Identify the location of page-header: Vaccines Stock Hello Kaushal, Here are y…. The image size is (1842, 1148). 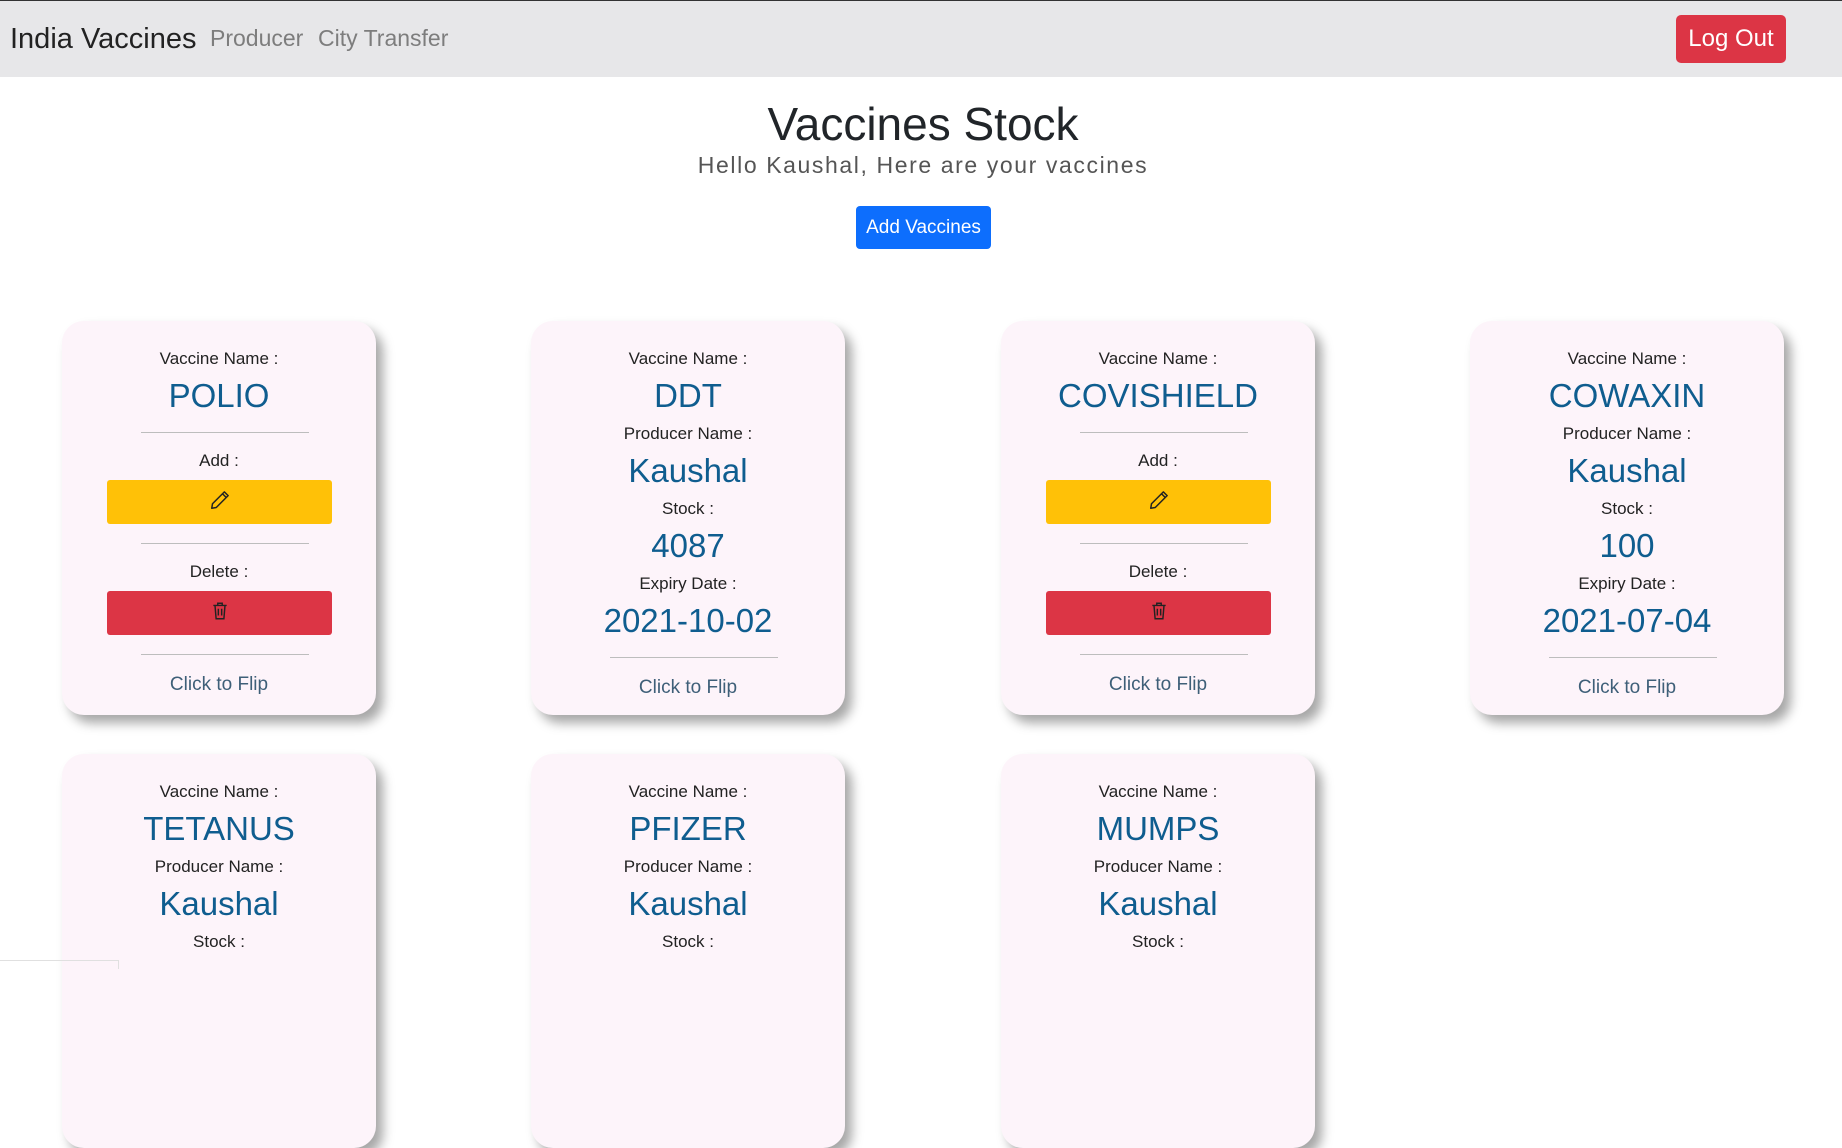
(921, 139).